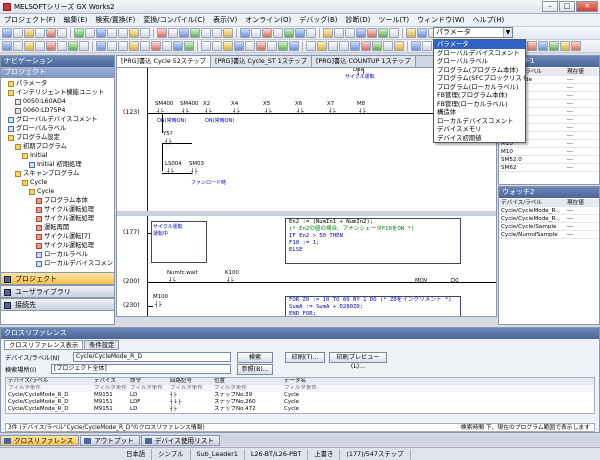 The image size is (600, 460). What do you see at coordinates (152, 357) in the screenshot?
I see `device-input: Cycle/CycleMode_R_D` at bounding box center [152, 357].